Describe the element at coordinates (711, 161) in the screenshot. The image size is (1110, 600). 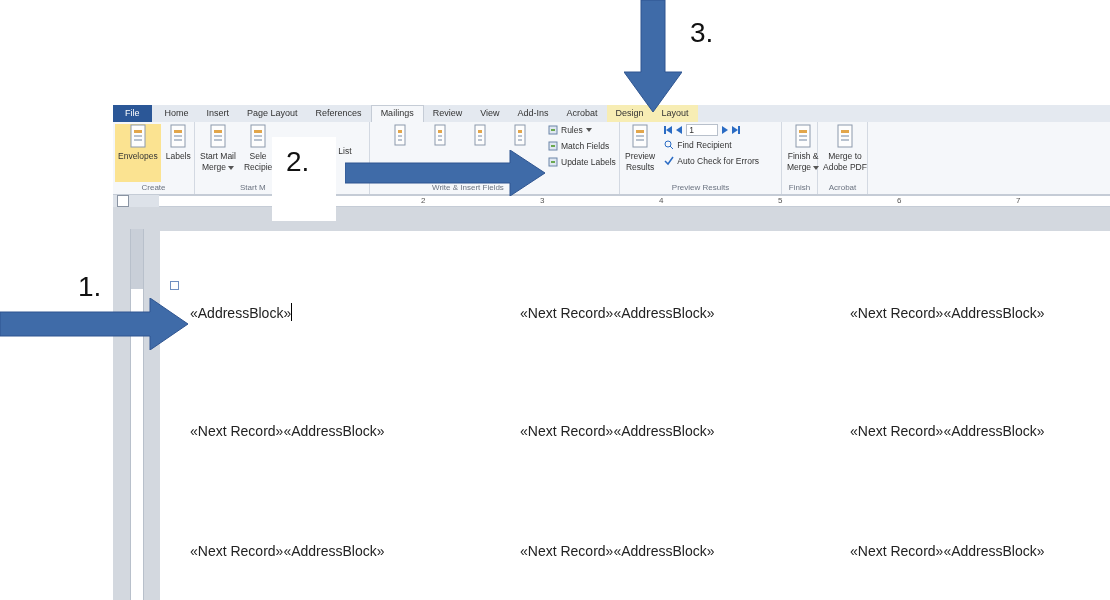
I see `ribbon-button: Auto Check for Errors` at that location.